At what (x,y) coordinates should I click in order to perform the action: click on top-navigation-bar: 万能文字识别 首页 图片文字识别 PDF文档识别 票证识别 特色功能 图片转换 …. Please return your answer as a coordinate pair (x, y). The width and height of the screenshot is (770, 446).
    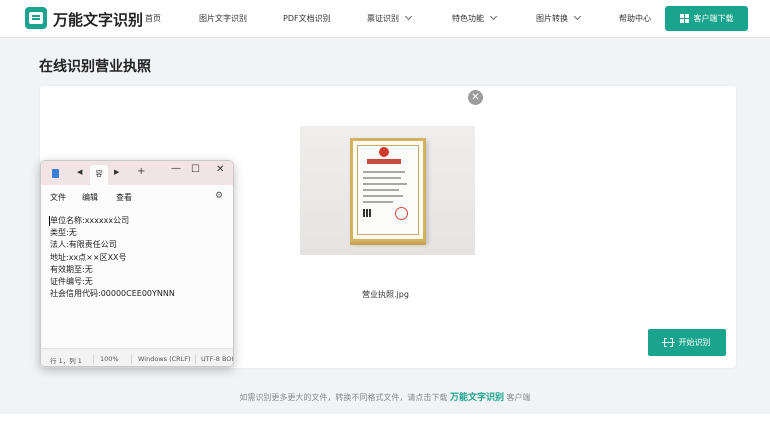
    Looking at the image, I should click on (385, 19).